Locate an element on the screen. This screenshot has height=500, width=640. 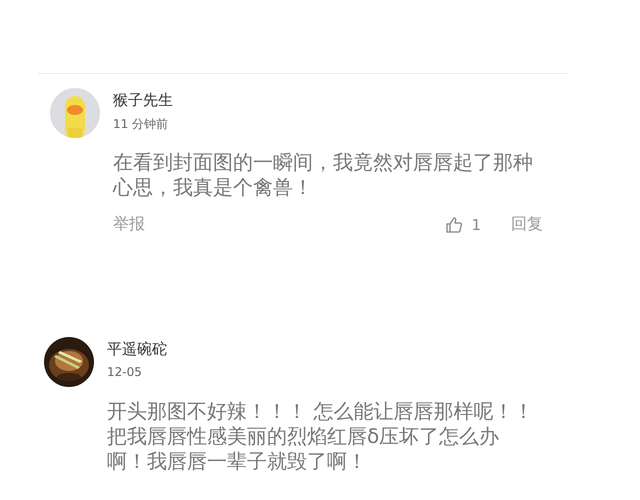
like-count: 1 is located at coordinates (476, 225).